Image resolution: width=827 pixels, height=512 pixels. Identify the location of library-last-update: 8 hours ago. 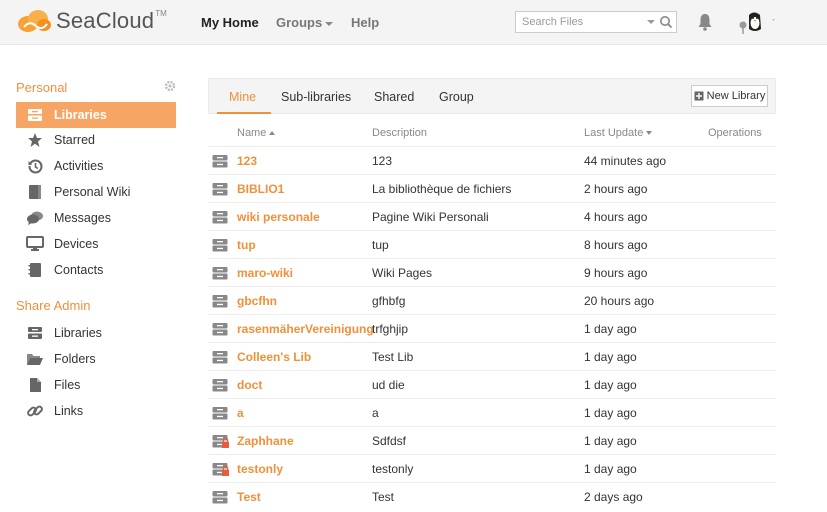
(616, 245).